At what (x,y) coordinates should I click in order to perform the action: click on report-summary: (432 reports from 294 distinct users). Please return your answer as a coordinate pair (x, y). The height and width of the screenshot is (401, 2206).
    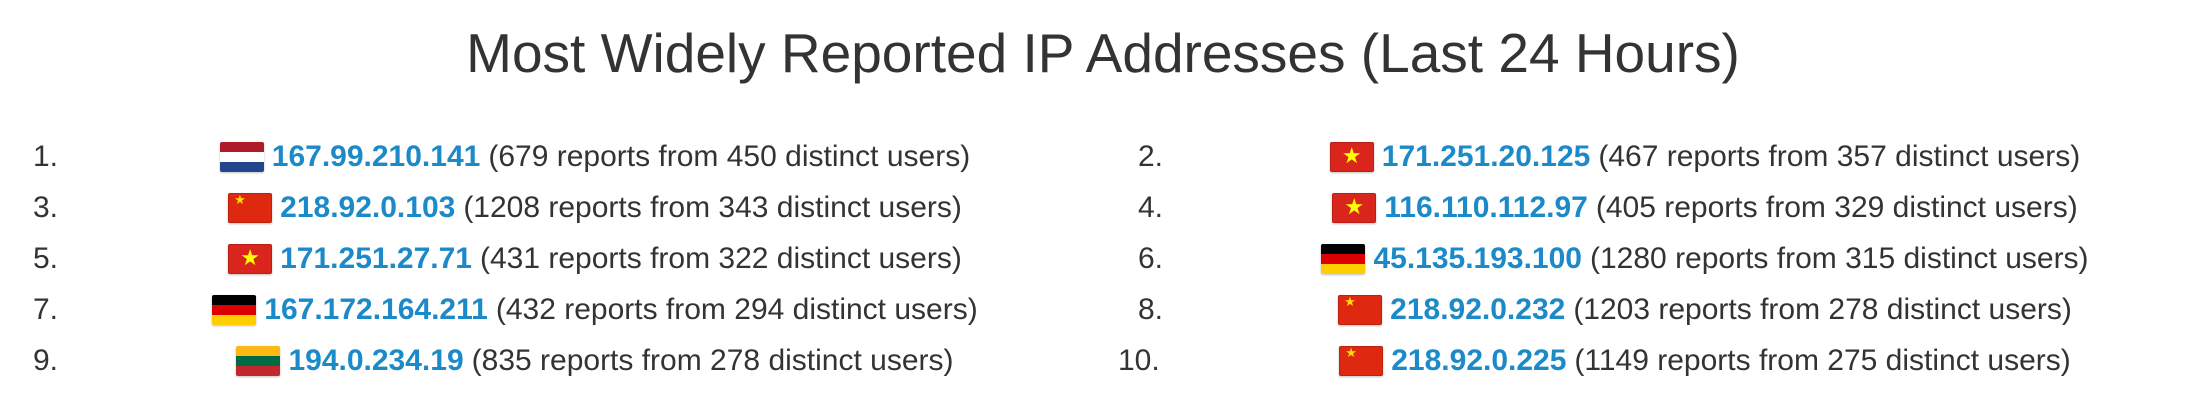
    Looking at the image, I should click on (736, 309).